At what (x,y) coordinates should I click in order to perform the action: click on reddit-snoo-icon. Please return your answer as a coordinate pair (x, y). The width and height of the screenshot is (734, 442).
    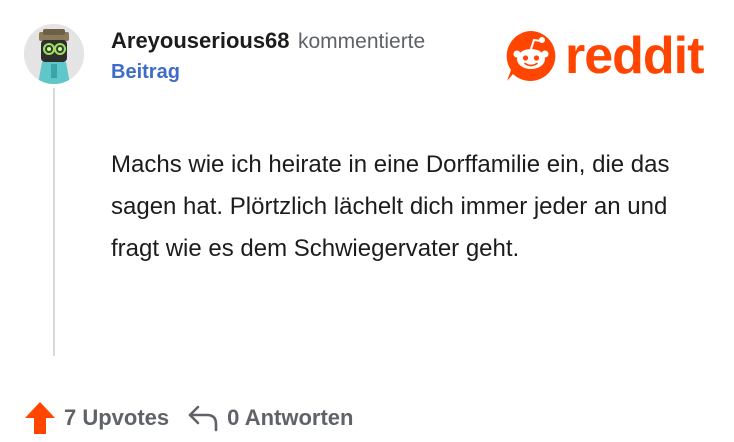
    Looking at the image, I should click on (531, 56).